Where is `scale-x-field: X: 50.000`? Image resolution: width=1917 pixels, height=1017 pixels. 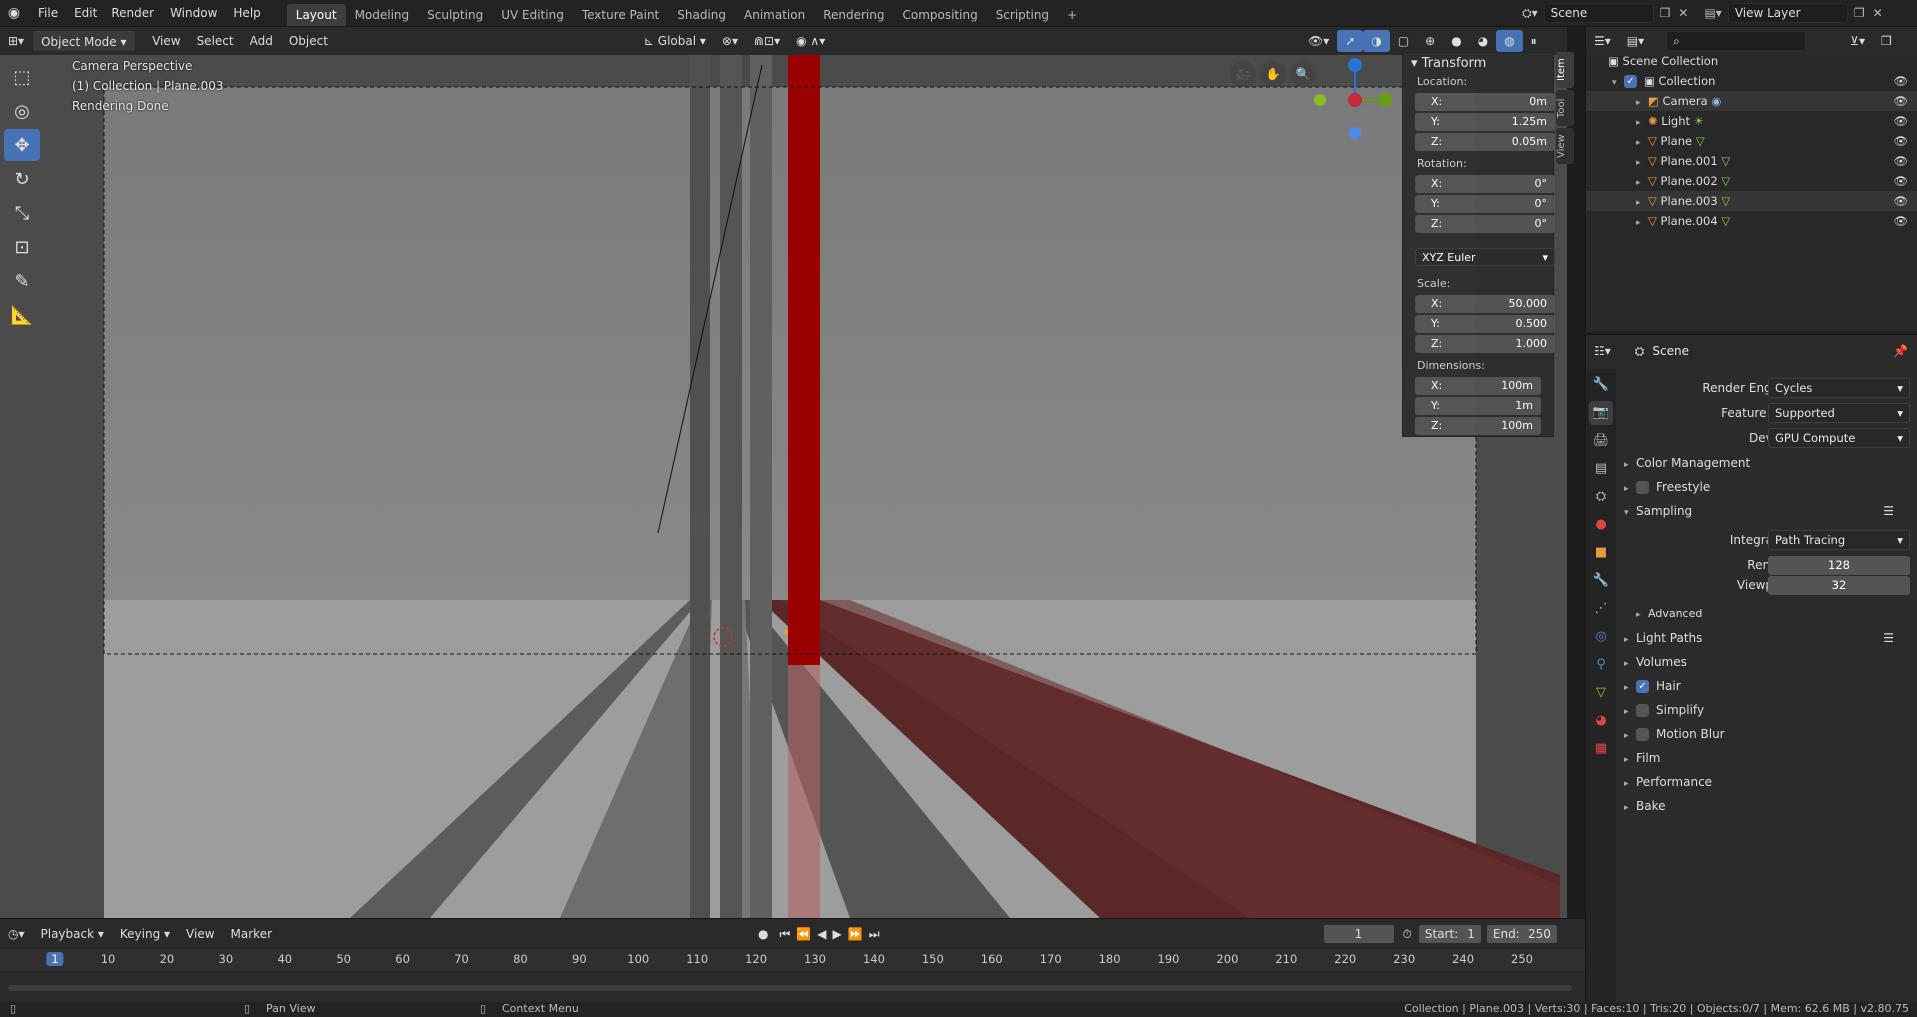
scale-x-field: X: 50.000 is located at coordinates (1485, 304).